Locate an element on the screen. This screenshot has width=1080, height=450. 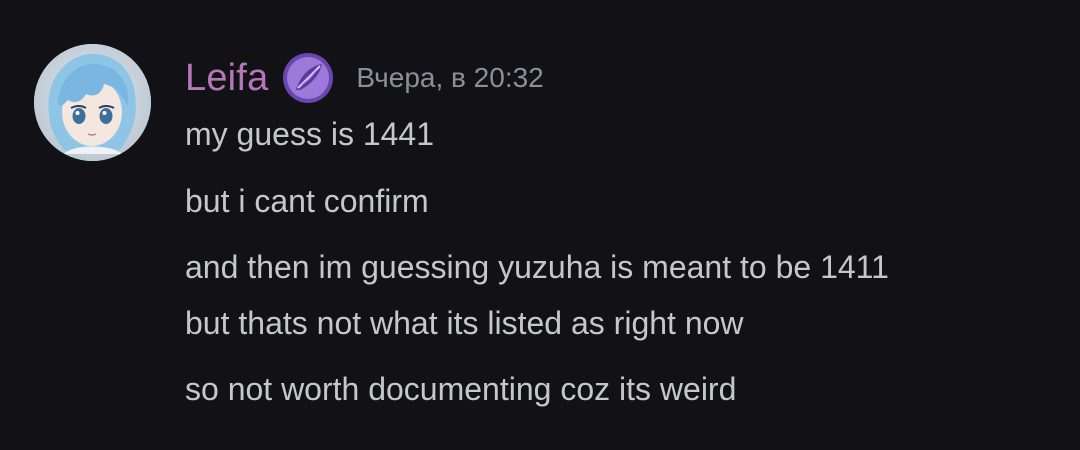
author-name: Leifa is located at coordinates (226, 78).